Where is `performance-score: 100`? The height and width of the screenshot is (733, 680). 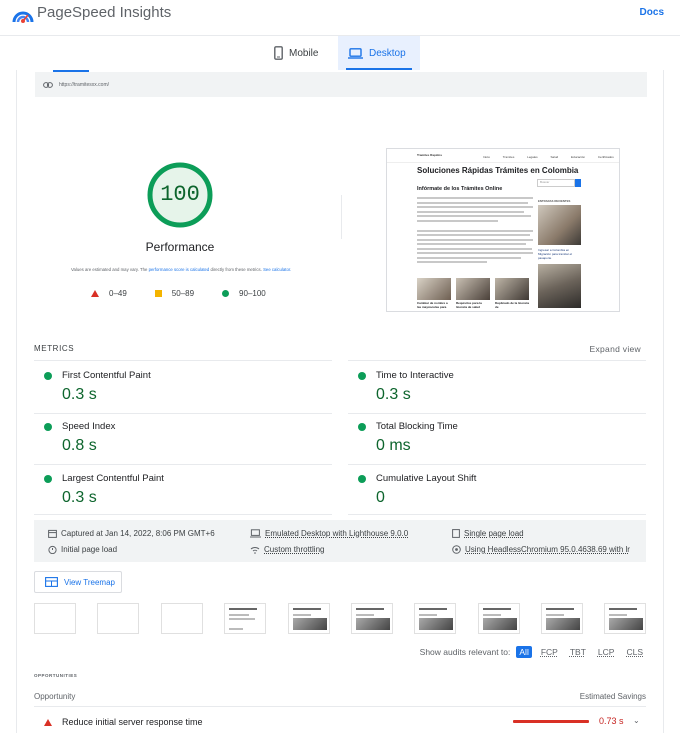
performance-score: 100 is located at coordinates (180, 194).